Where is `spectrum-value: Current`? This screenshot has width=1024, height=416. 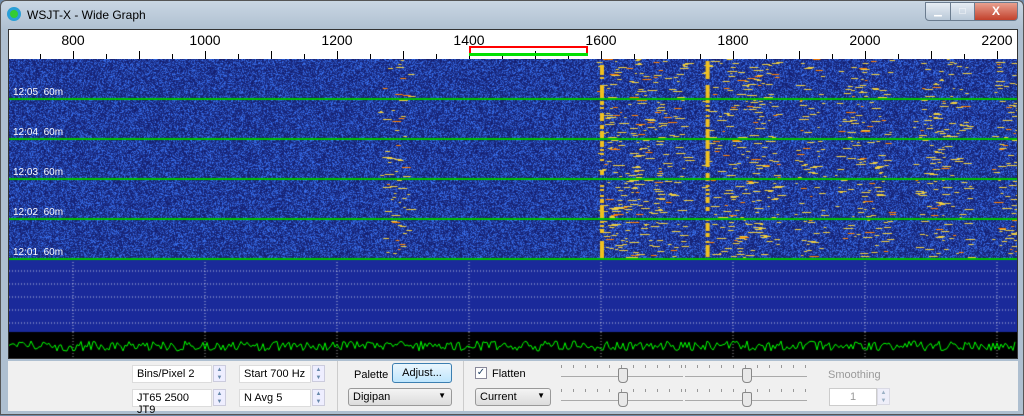 spectrum-value: Current is located at coordinates (498, 397).